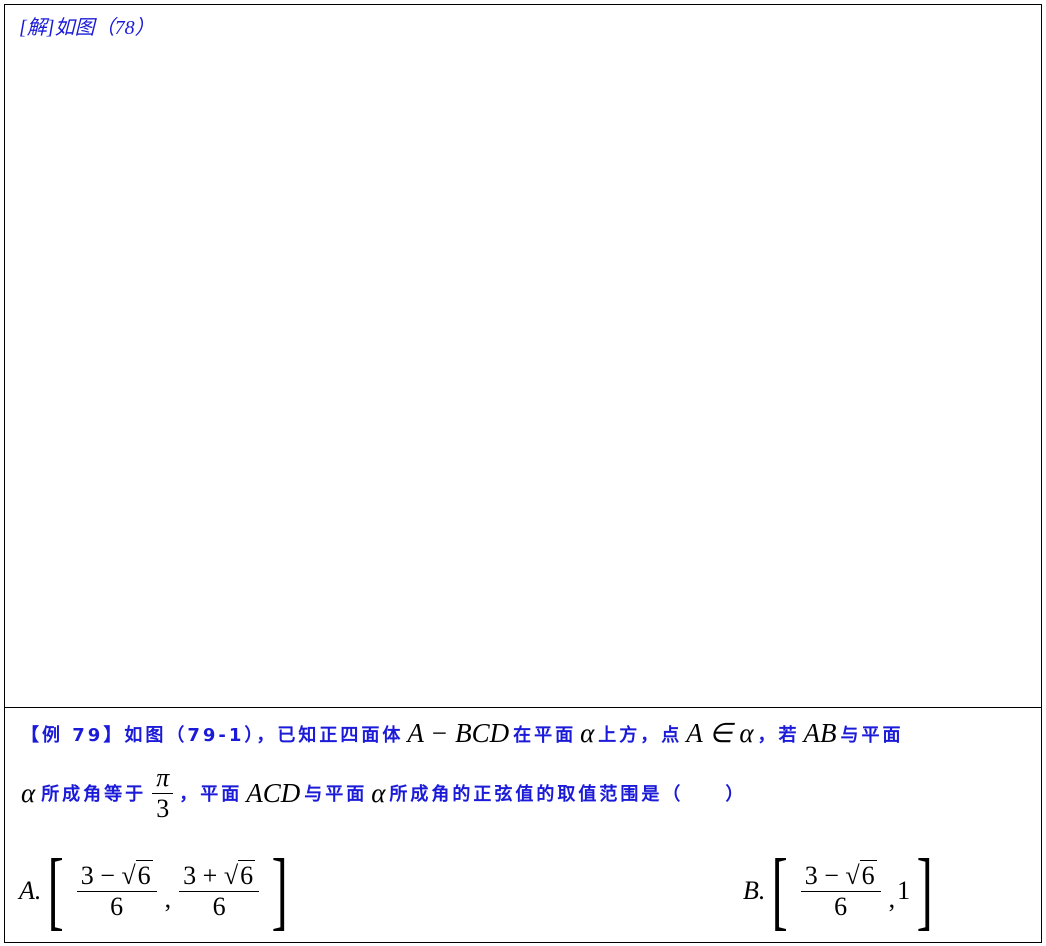 The image size is (1046, 946). Describe the element at coordinates (568, 794) in the screenshot. I see `question-text-2d: 所成角的正弦值的取值范围是（ ）` at that location.